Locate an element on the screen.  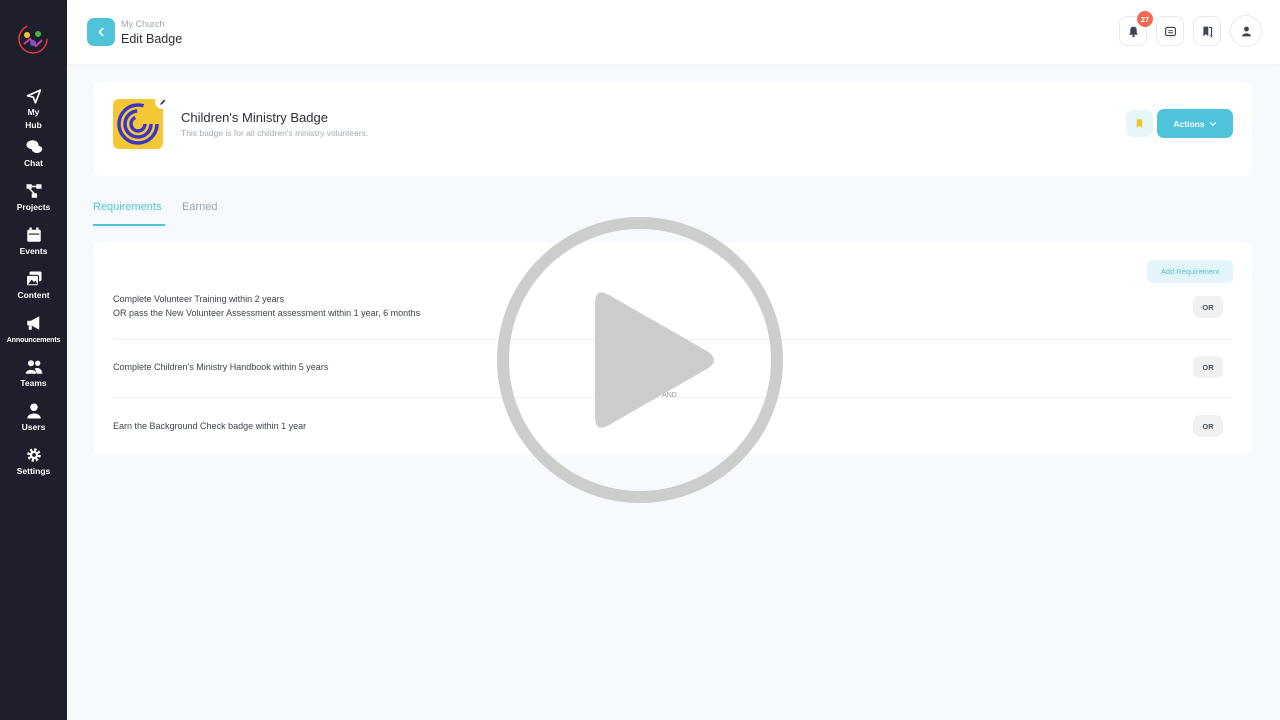
chat-bubbles-icon is located at coordinates (34, 146).